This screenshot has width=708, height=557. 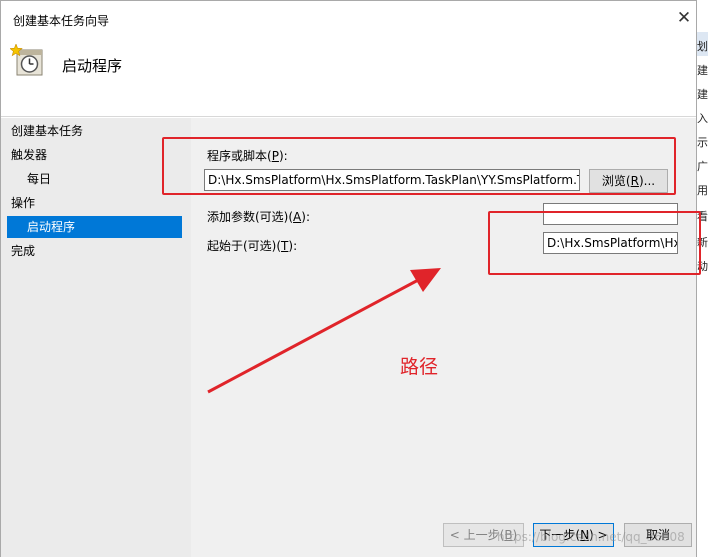 What do you see at coordinates (419, 367) in the screenshot?
I see `annotation-path-label: 路径` at bounding box center [419, 367].